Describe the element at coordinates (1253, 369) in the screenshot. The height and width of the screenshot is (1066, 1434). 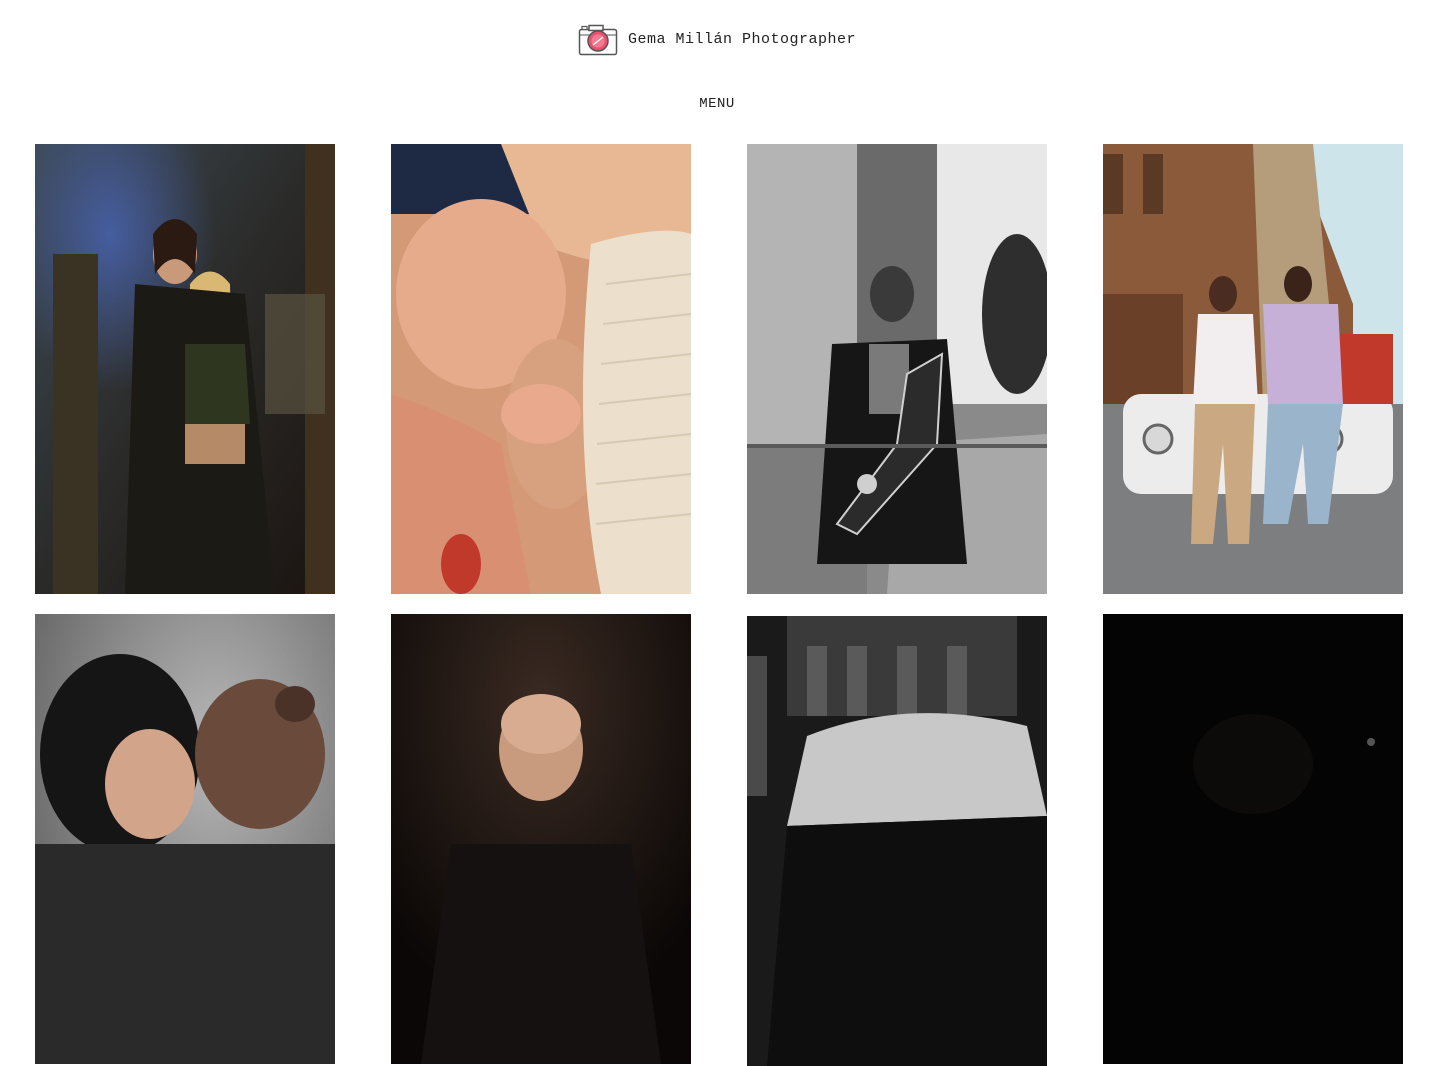
I see `gallery-photo-couple-car` at that location.